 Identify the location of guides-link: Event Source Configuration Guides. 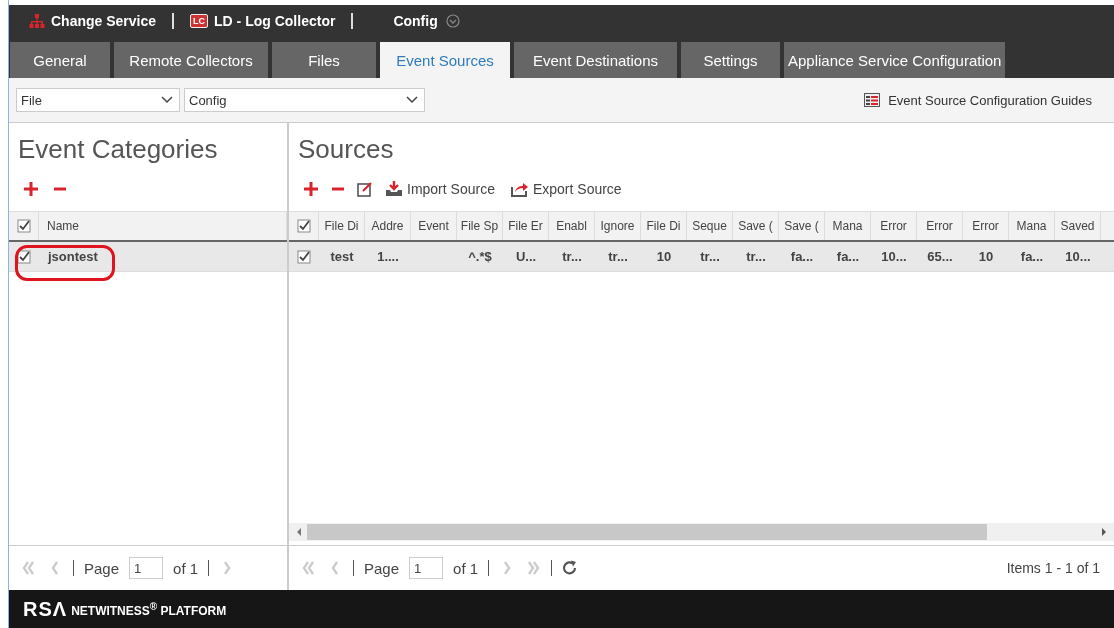
(978, 100).